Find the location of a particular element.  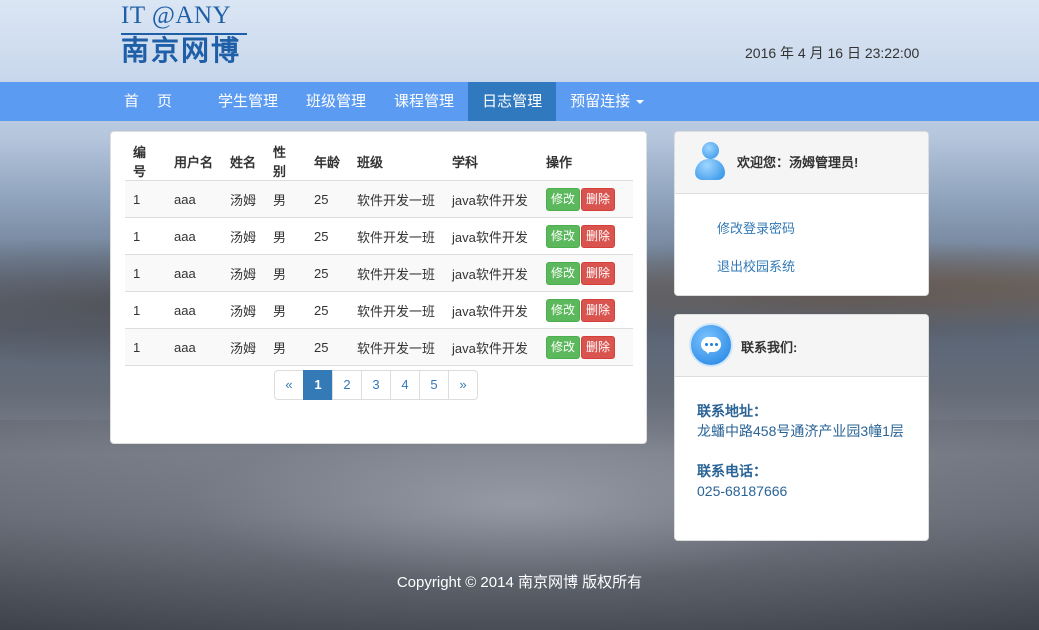

pagination-page-3: 3 is located at coordinates (376, 385).